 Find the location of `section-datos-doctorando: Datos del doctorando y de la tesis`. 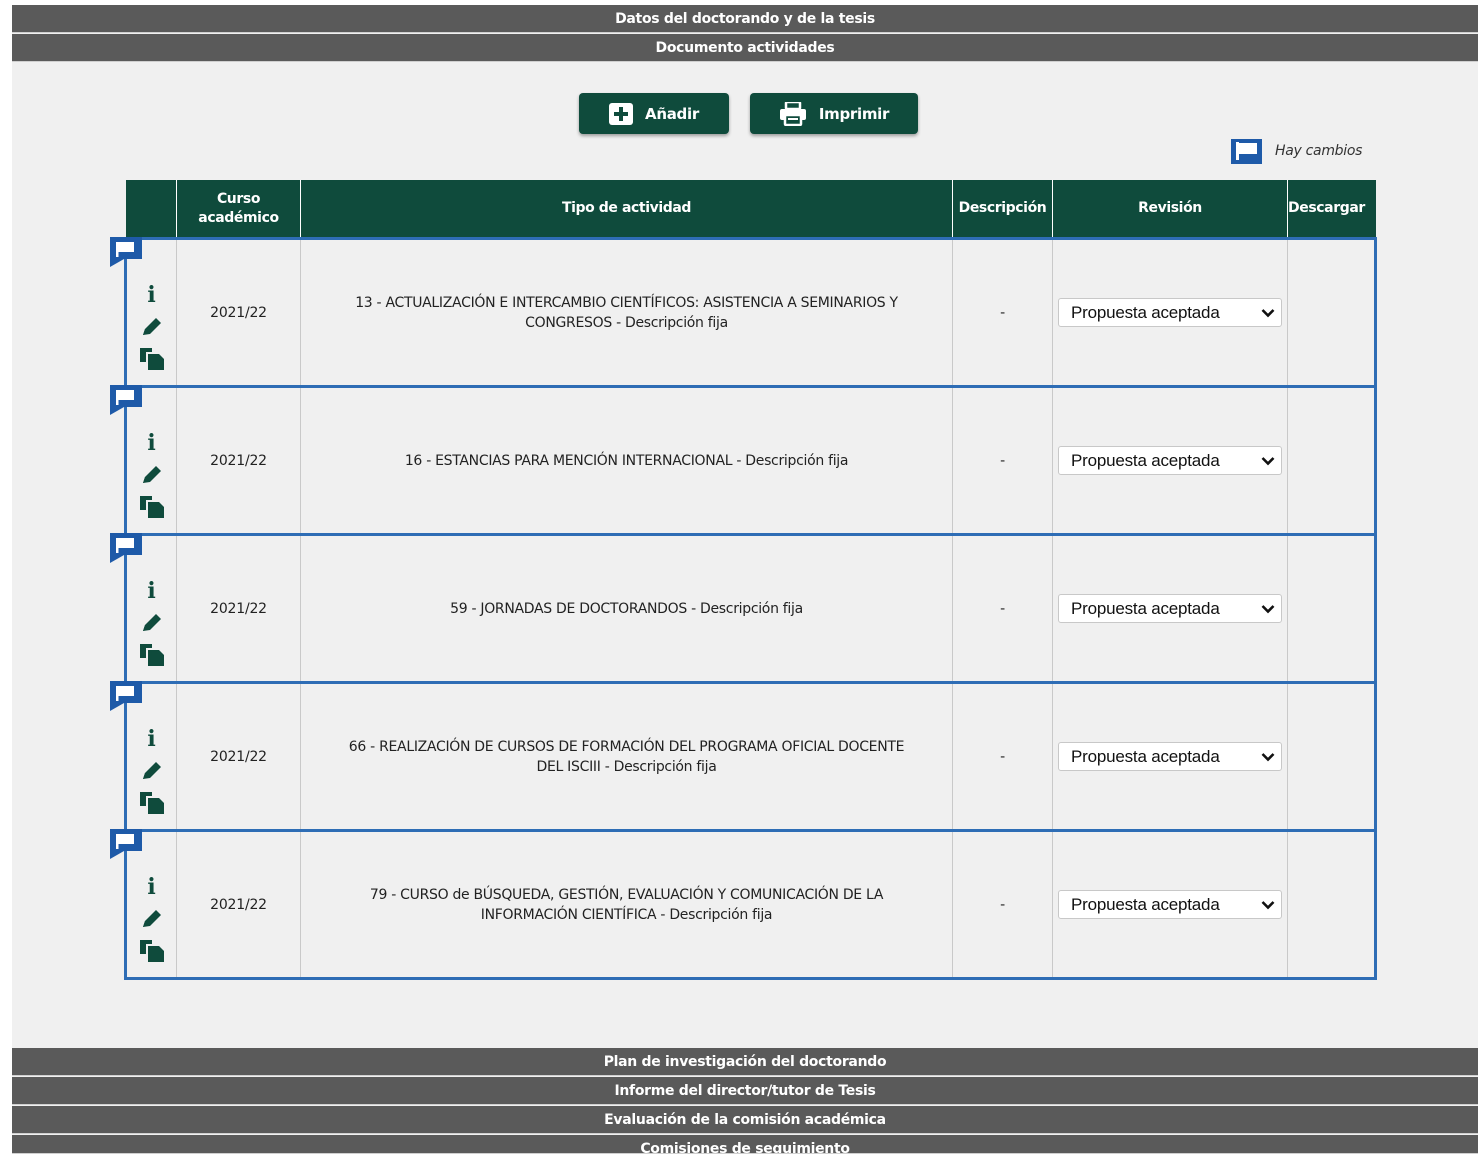

section-datos-doctorando: Datos del doctorando y de la tesis is located at coordinates (745, 19).